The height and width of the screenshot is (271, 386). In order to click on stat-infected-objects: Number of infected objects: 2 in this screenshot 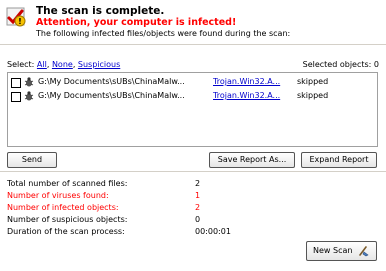, I will do `click(104, 207)`.